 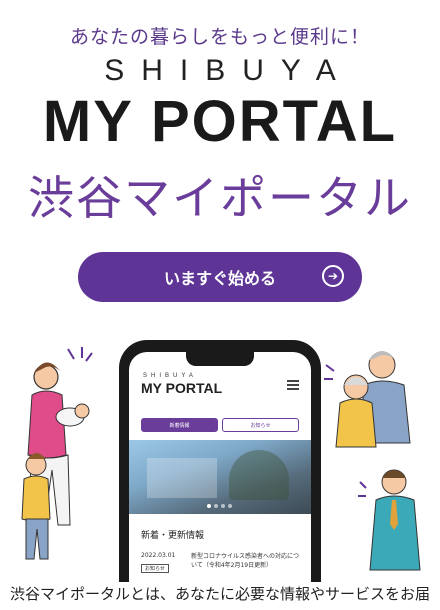 What do you see at coordinates (220, 121) in the screenshot?
I see `brand-main-logo: MY PORTAL` at bounding box center [220, 121].